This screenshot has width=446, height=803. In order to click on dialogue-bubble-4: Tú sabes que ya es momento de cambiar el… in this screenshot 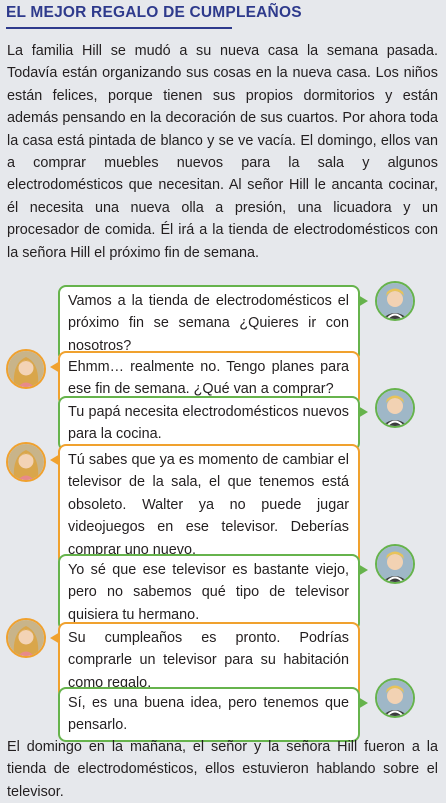, I will do `click(205, 505)`.